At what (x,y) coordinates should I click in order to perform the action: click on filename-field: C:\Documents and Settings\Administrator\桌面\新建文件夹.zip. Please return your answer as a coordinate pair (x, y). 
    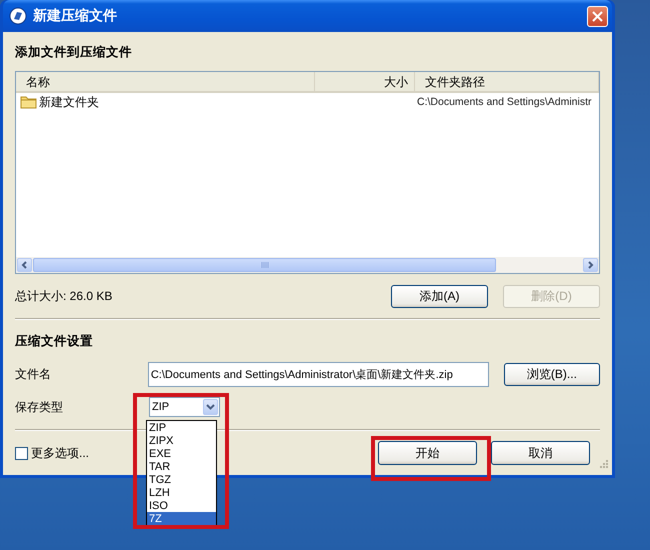
    Looking at the image, I should click on (318, 374).